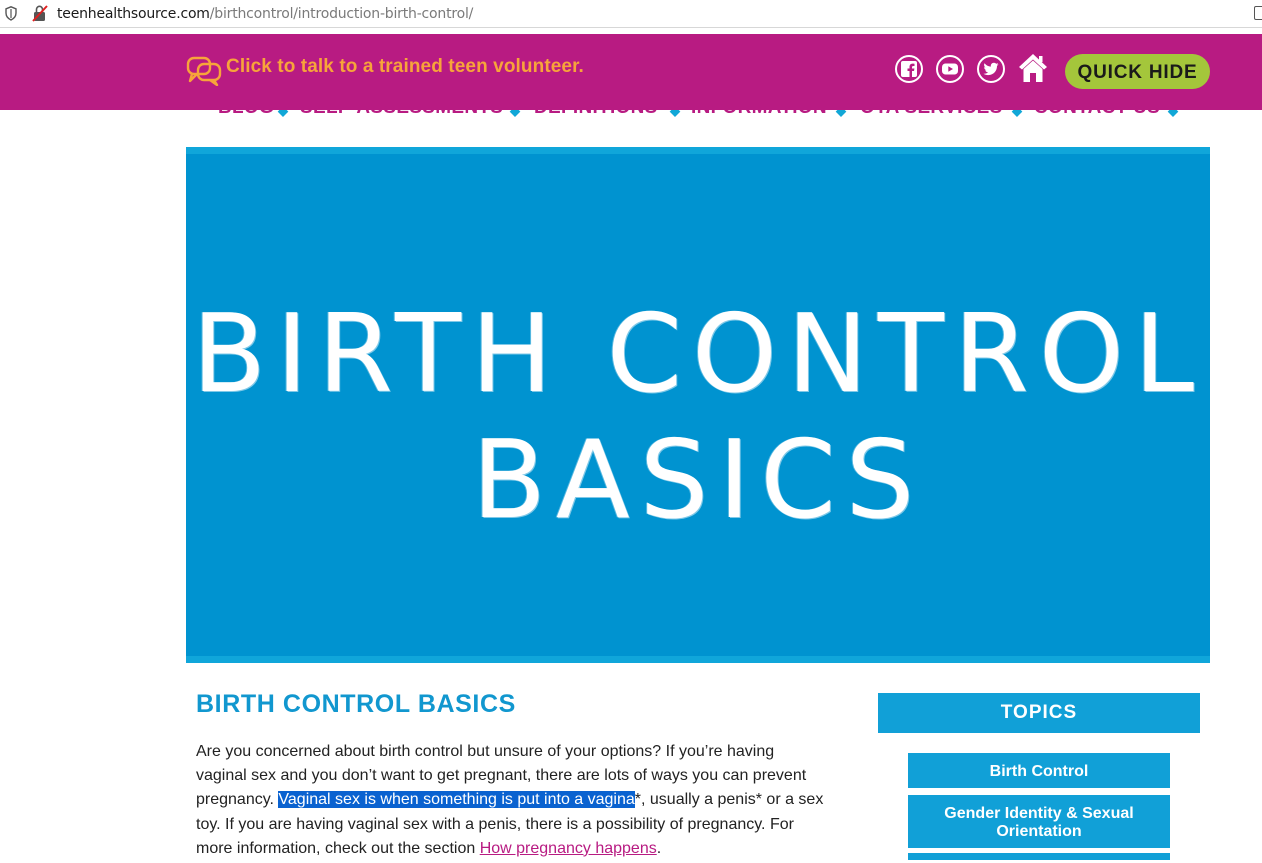 The image size is (1262, 863). What do you see at coordinates (698, 480) in the screenshot?
I see `hero-title-line2: BASICS` at bounding box center [698, 480].